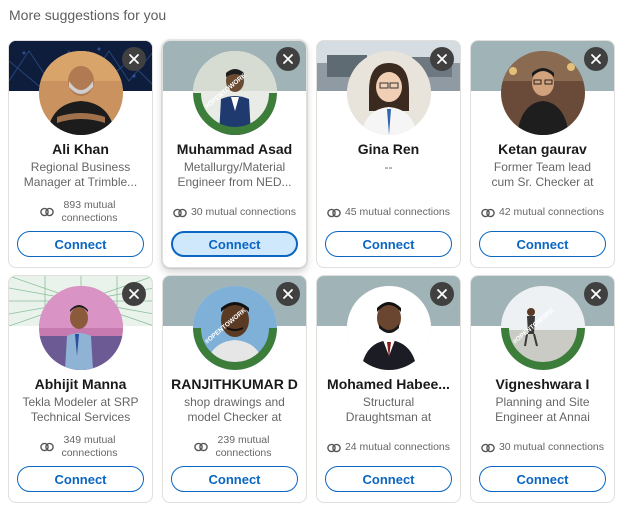  I want to click on mutual-connections: 45 mutual connections, so click(388, 212).